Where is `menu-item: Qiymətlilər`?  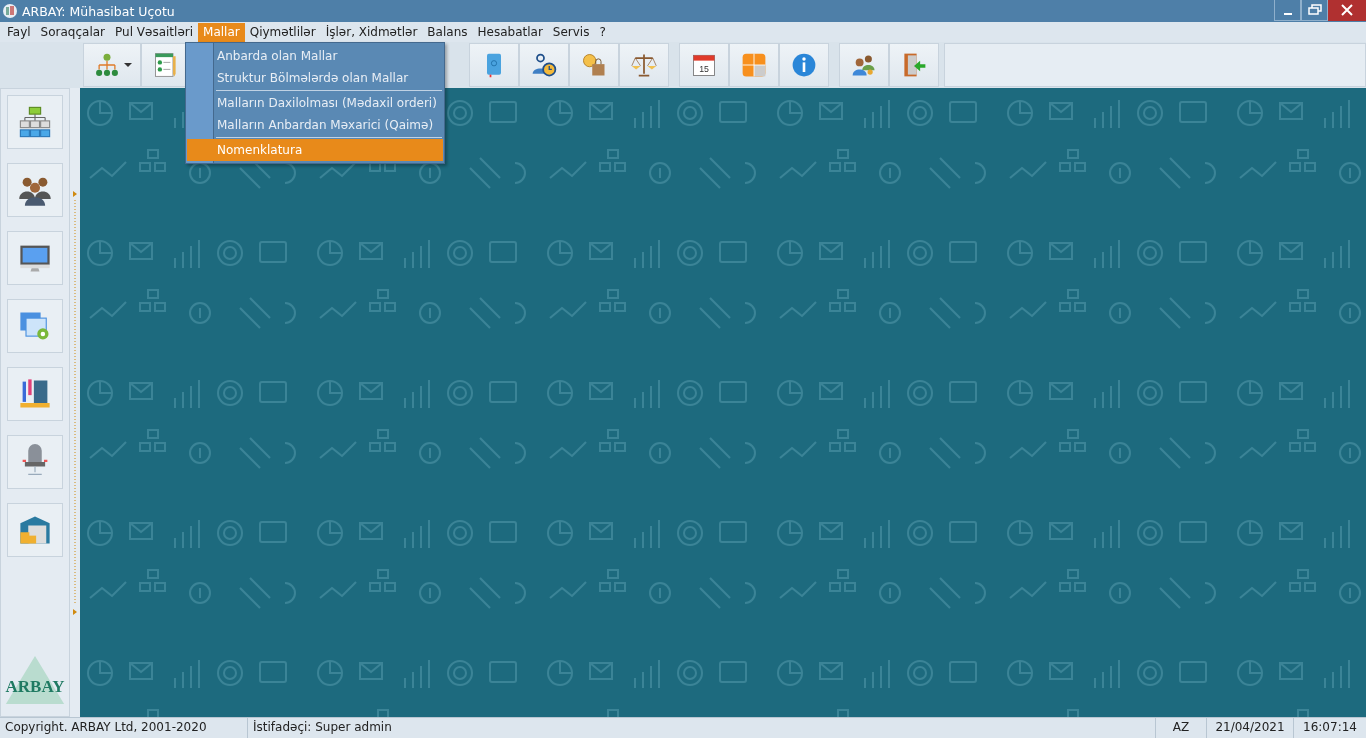
menu-item: Qiymətlilər is located at coordinates (282, 32).